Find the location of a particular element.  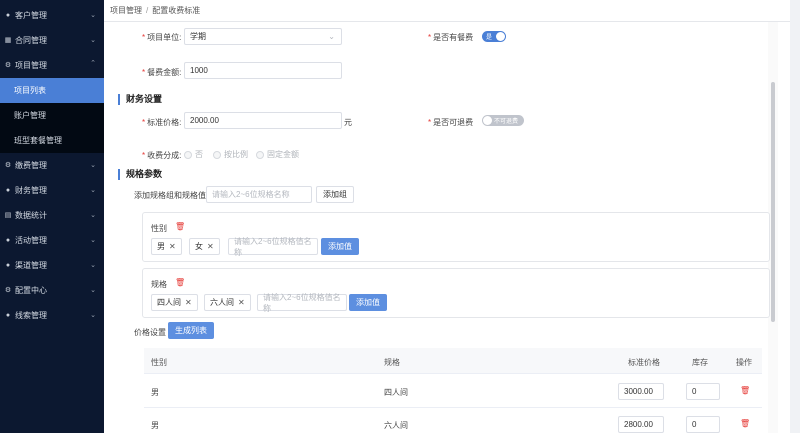

chevron-up-icon: ⌃ is located at coordinates (93, 63).